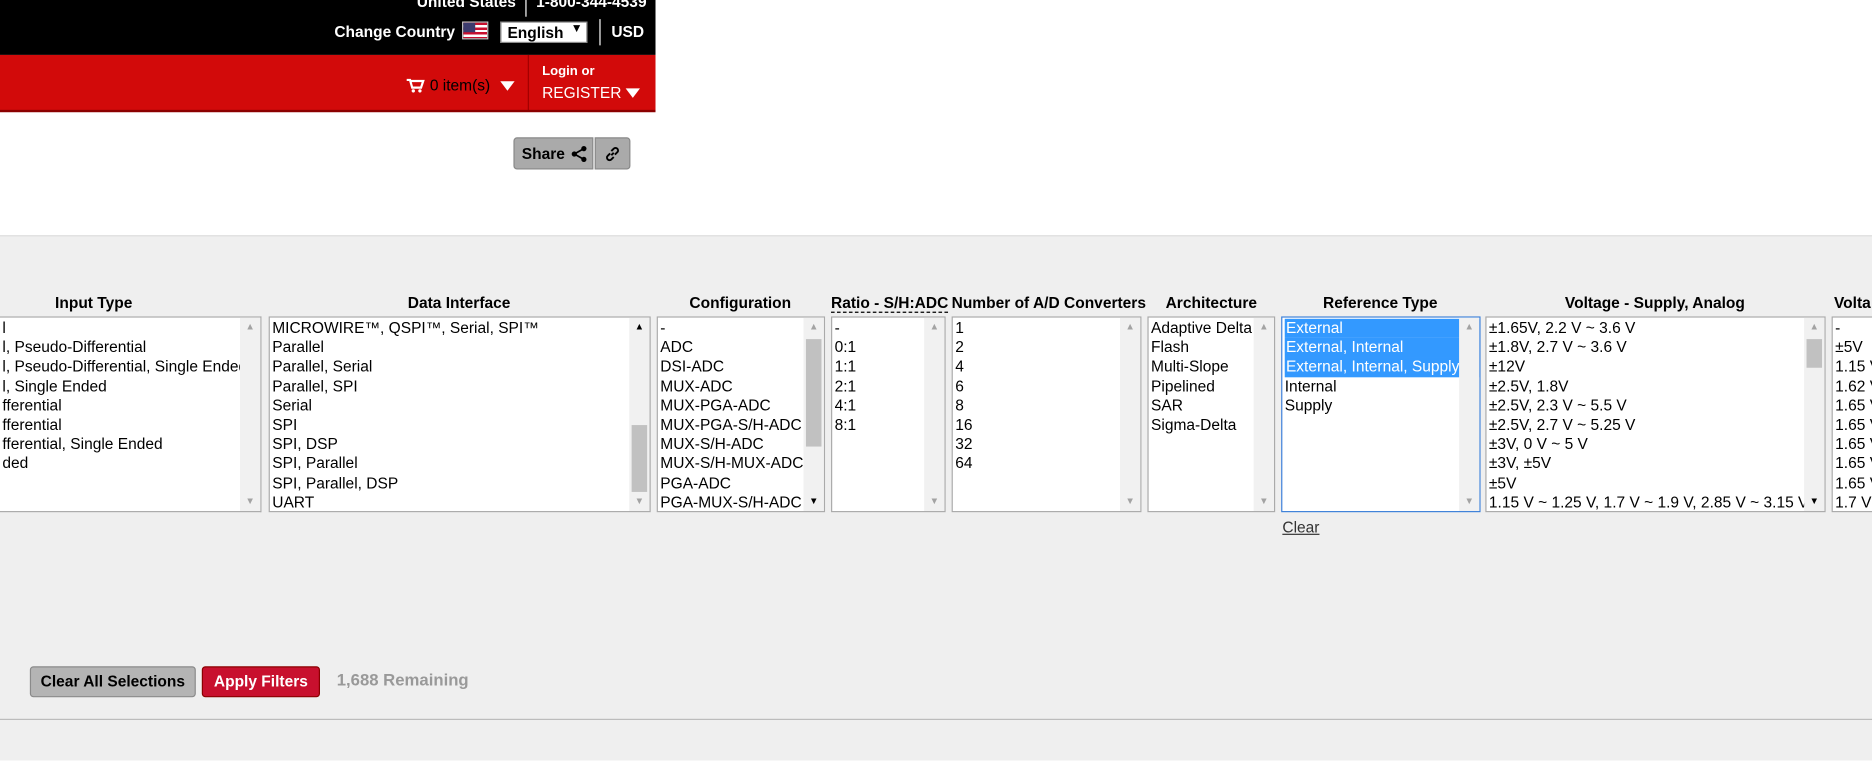 Image resolution: width=1872 pixels, height=761 pixels. Describe the element at coordinates (1656, 366) in the screenshot. I see `list-option: ±12V` at that location.